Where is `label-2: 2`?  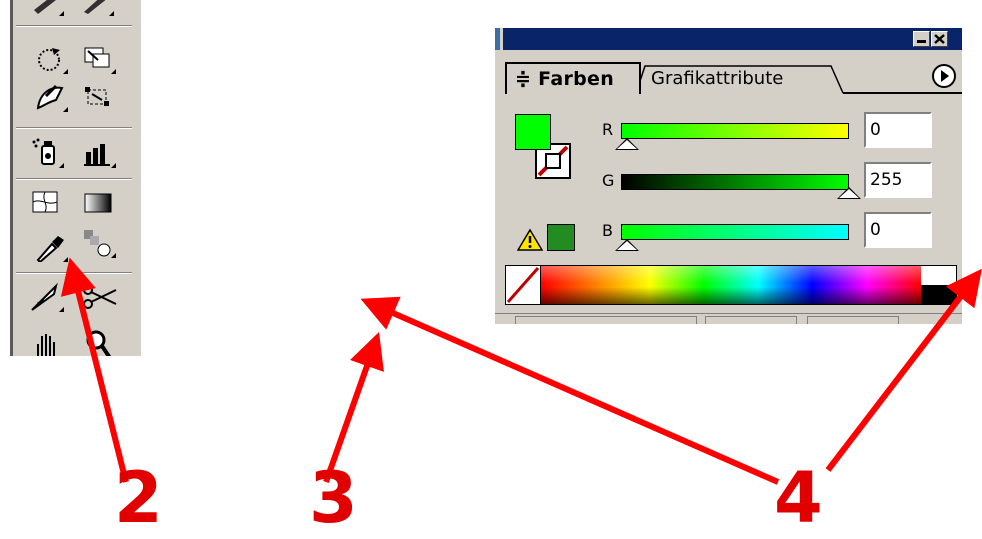
label-2: 2 is located at coordinates (138, 498).